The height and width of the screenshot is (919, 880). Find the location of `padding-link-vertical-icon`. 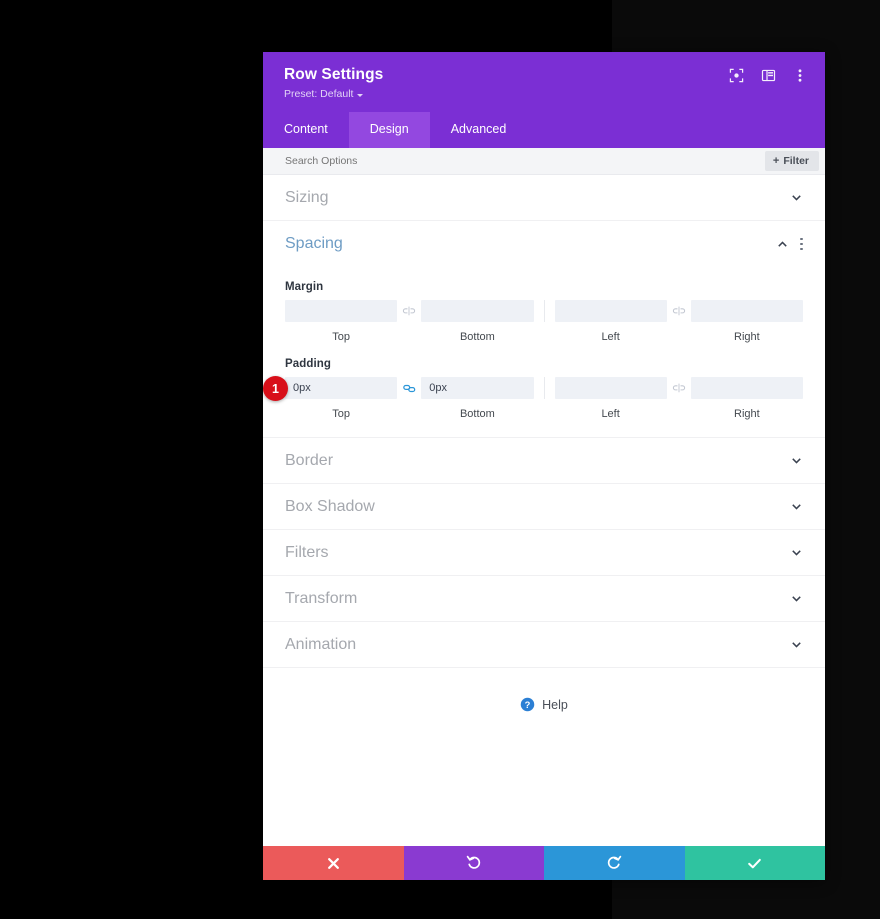

padding-link-vertical-icon is located at coordinates (409, 388).